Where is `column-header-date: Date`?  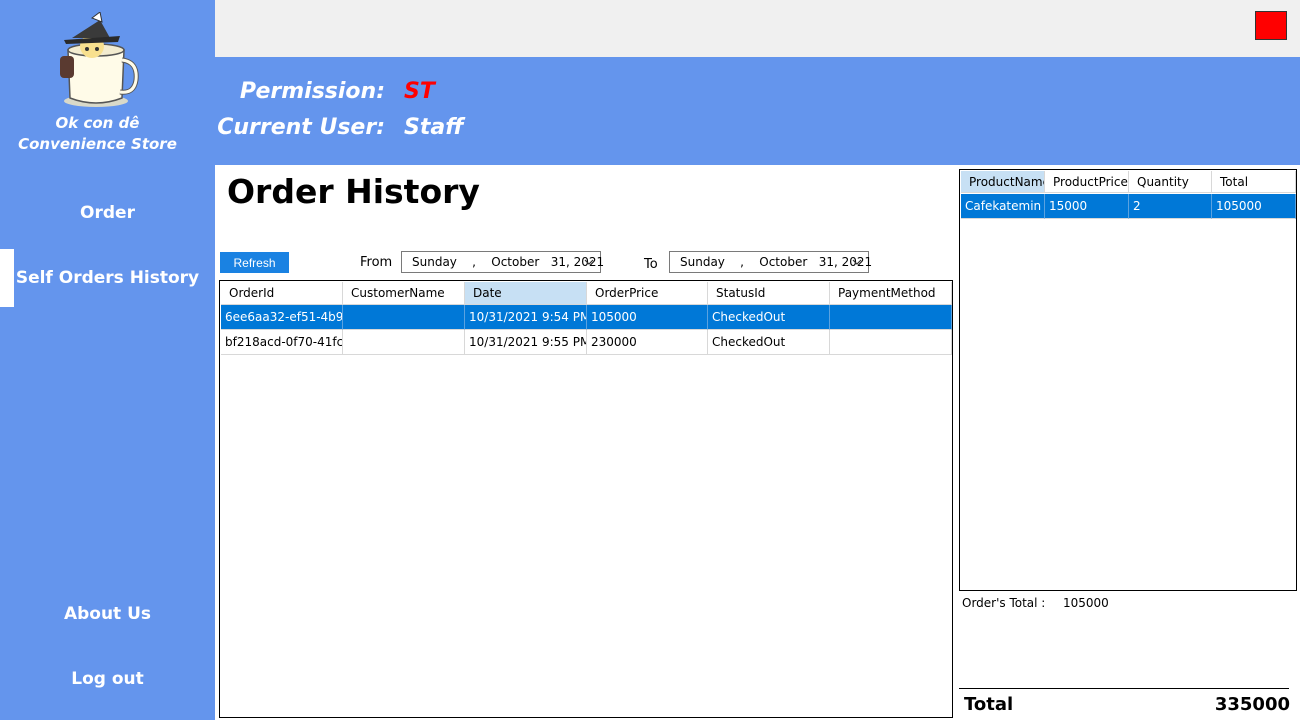
column-header-date: Date is located at coordinates (526, 293).